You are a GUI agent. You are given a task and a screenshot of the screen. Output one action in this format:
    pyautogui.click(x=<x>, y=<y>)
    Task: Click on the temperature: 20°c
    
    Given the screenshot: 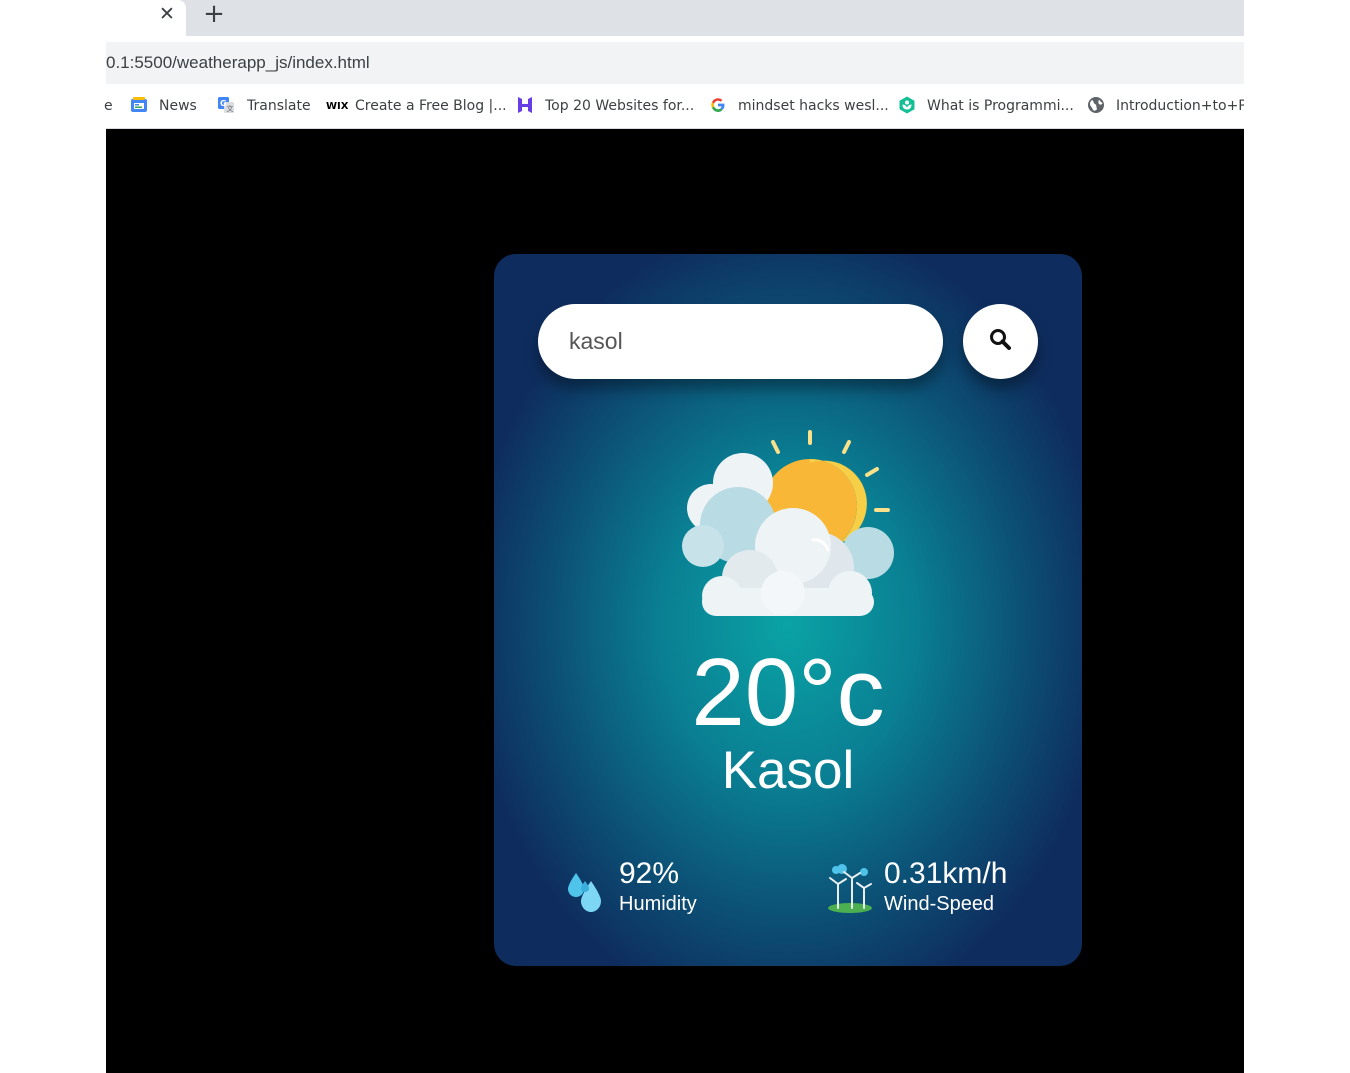 What is the action you would take?
    pyautogui.click(x=788, y=692)
    